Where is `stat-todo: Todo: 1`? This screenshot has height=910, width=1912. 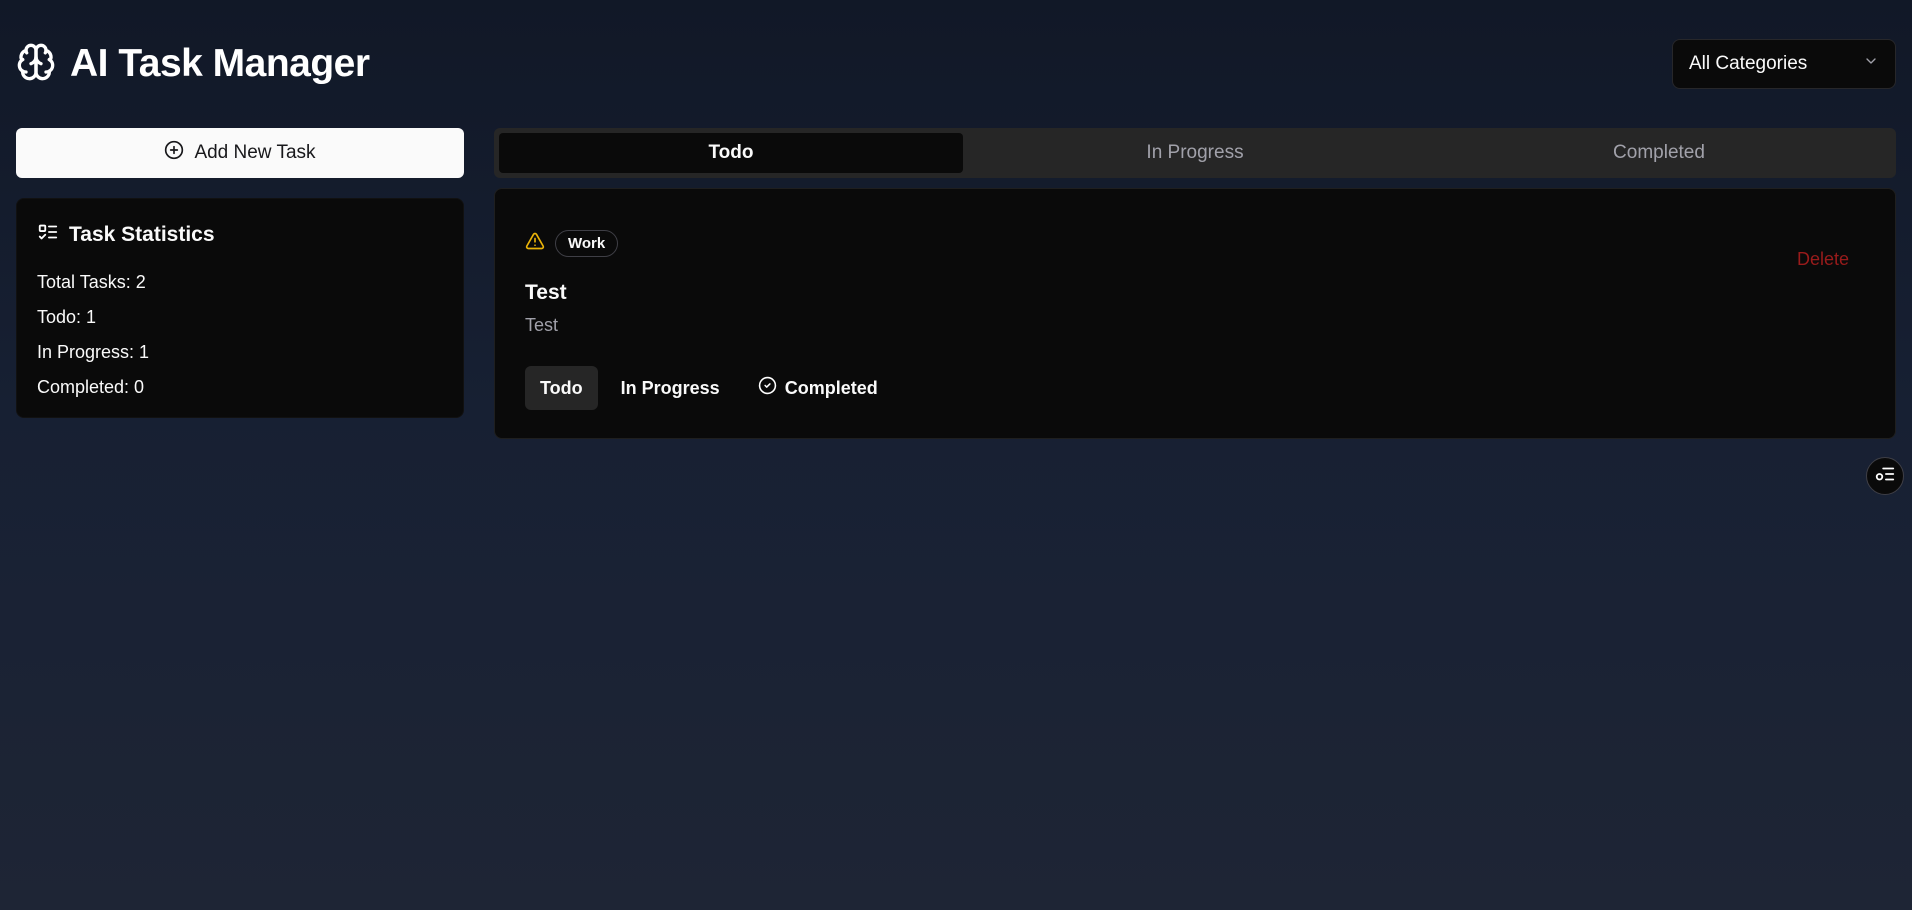
stat-todo: Todo: 1 is located at coordinates (67, 317).